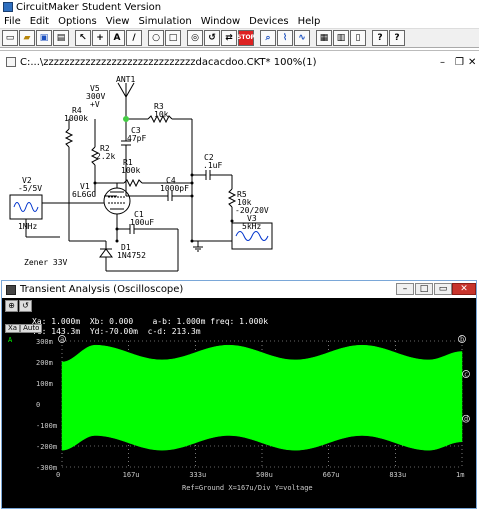 This screenshot has width=479, height=510. What do you see at coordinates (105, 156) in the screenshot?
I see `r2-value: 2.2k` at bounding box center [105, 156].